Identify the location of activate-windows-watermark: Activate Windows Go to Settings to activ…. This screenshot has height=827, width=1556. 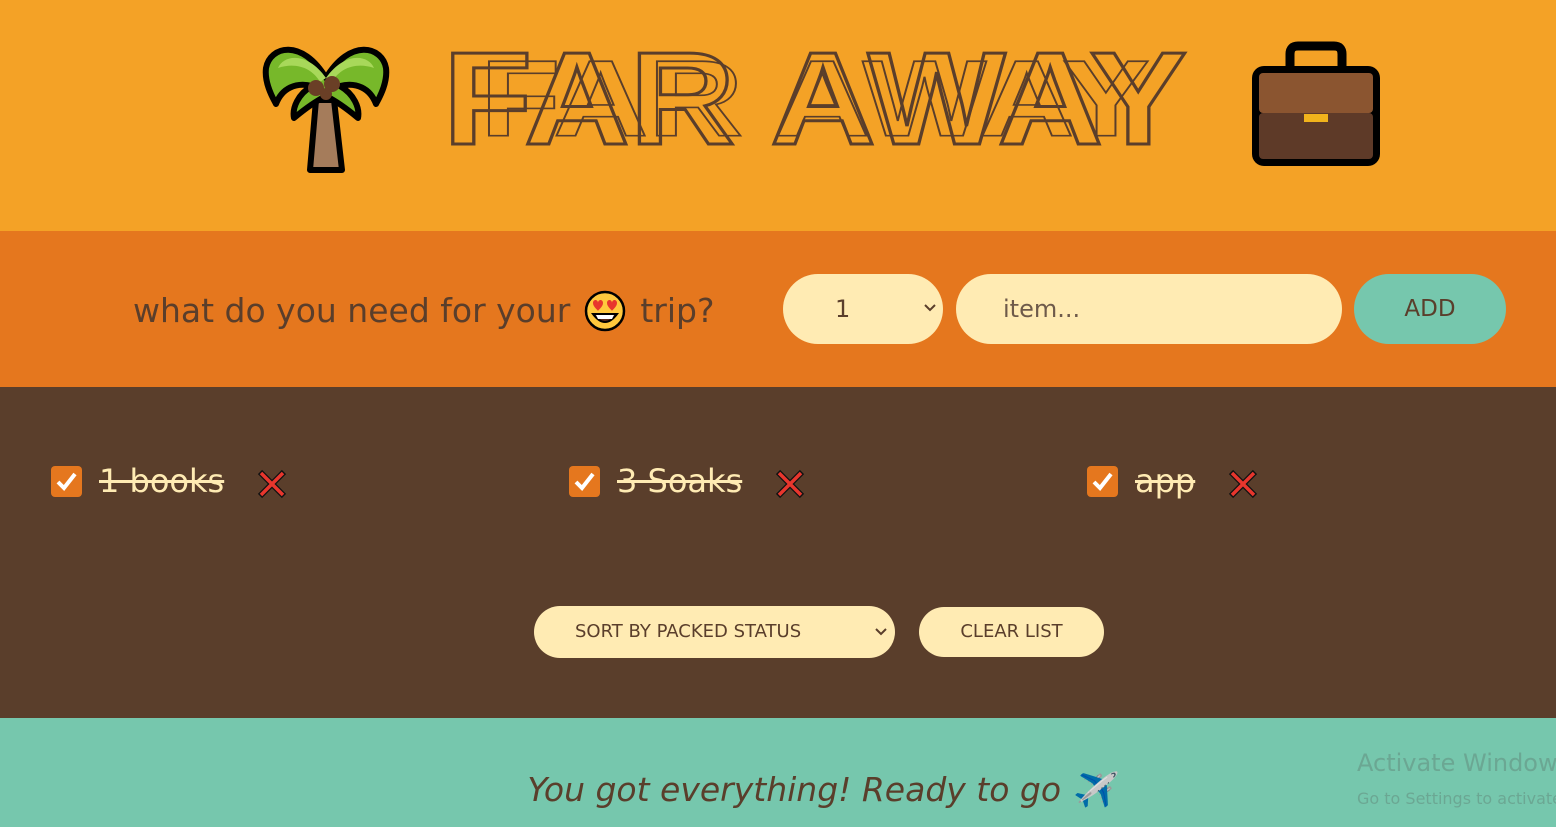
(1456, 779).